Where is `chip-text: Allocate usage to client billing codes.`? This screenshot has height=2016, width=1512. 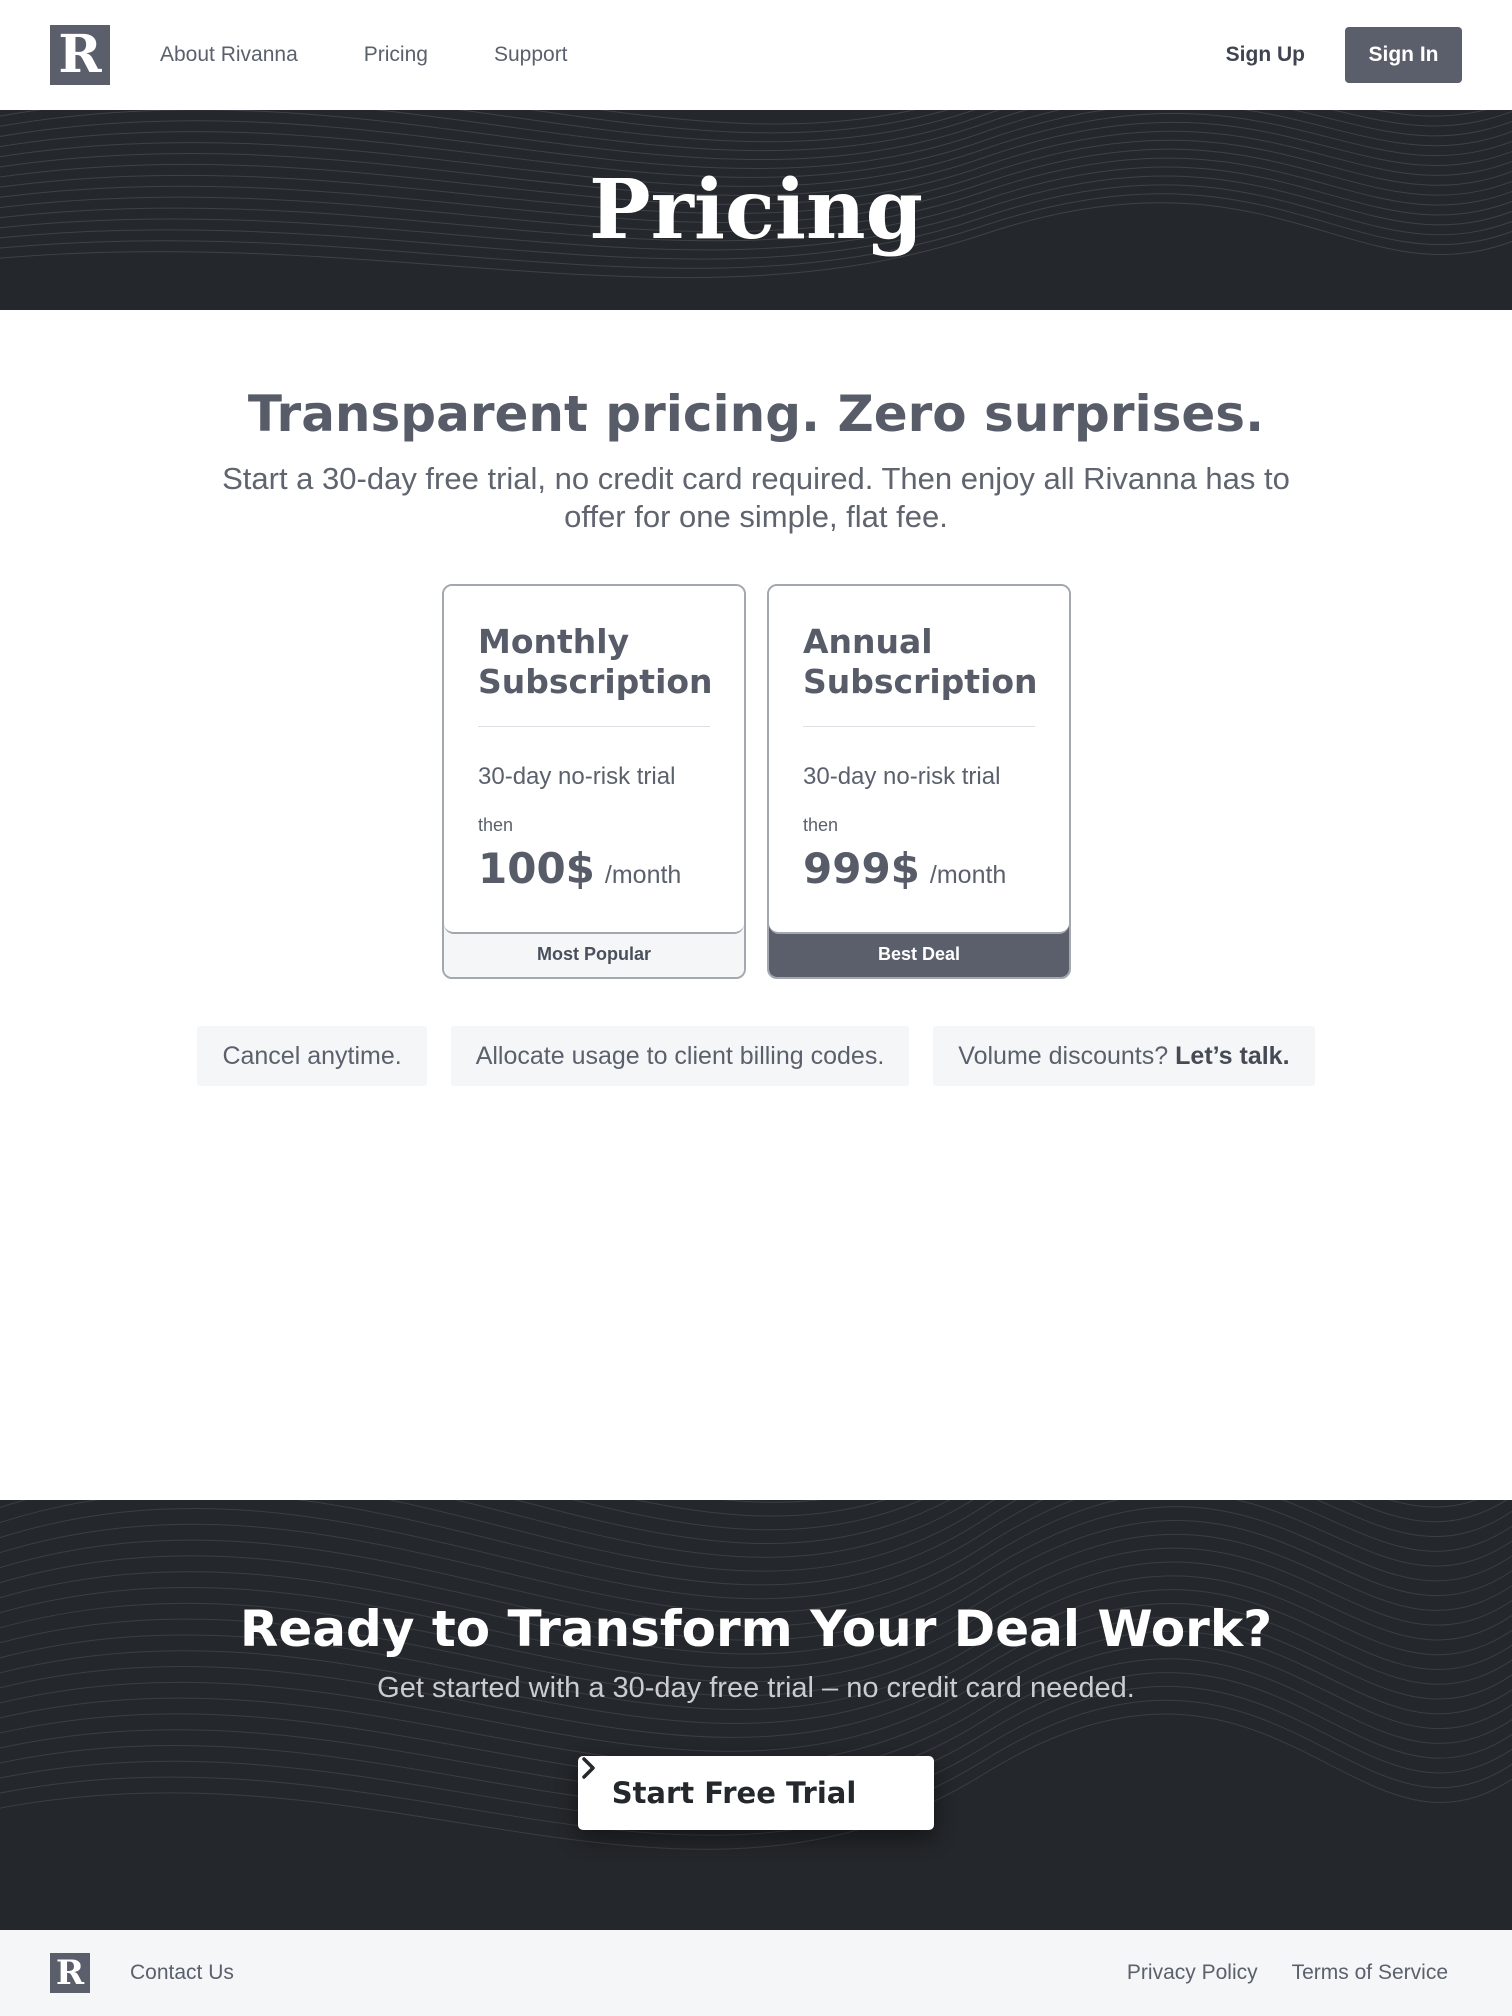
chip-text: Allocate usage to client billing codes. is located at coordinates (680, 1055).